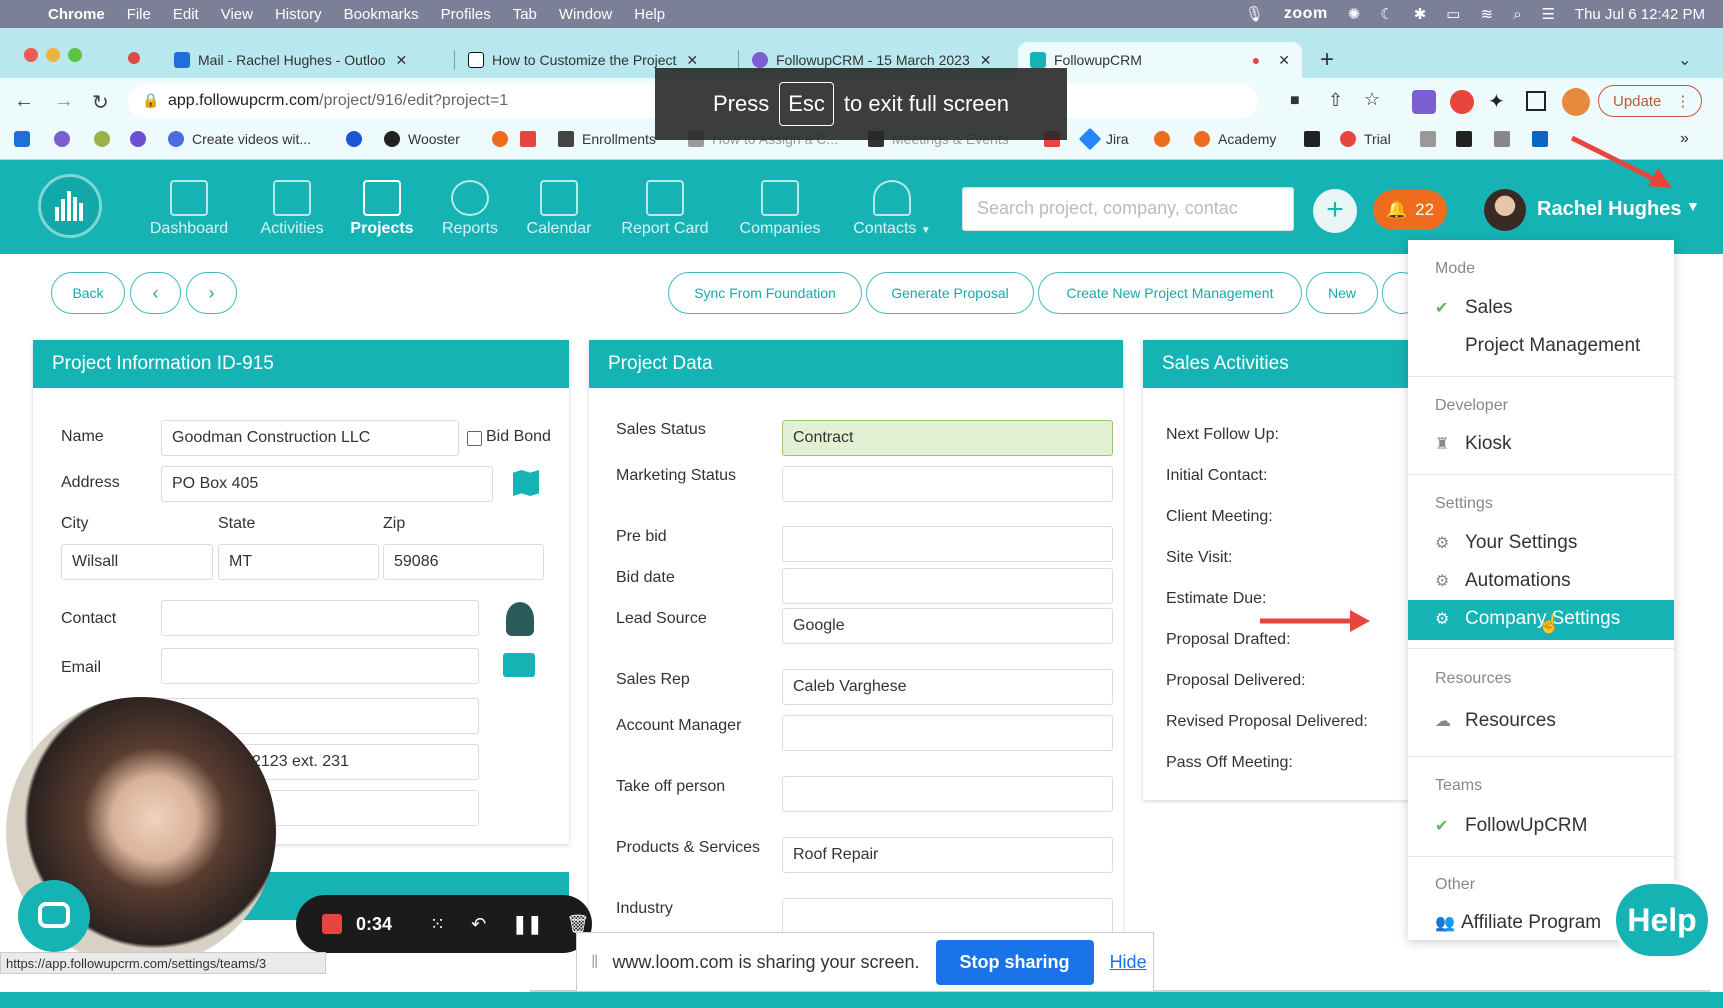 The image size is (1723, 1008). Describe the element at coordinates (594, 962) in the screenshot. I see `drag-handle-icon: ‖` at that location.